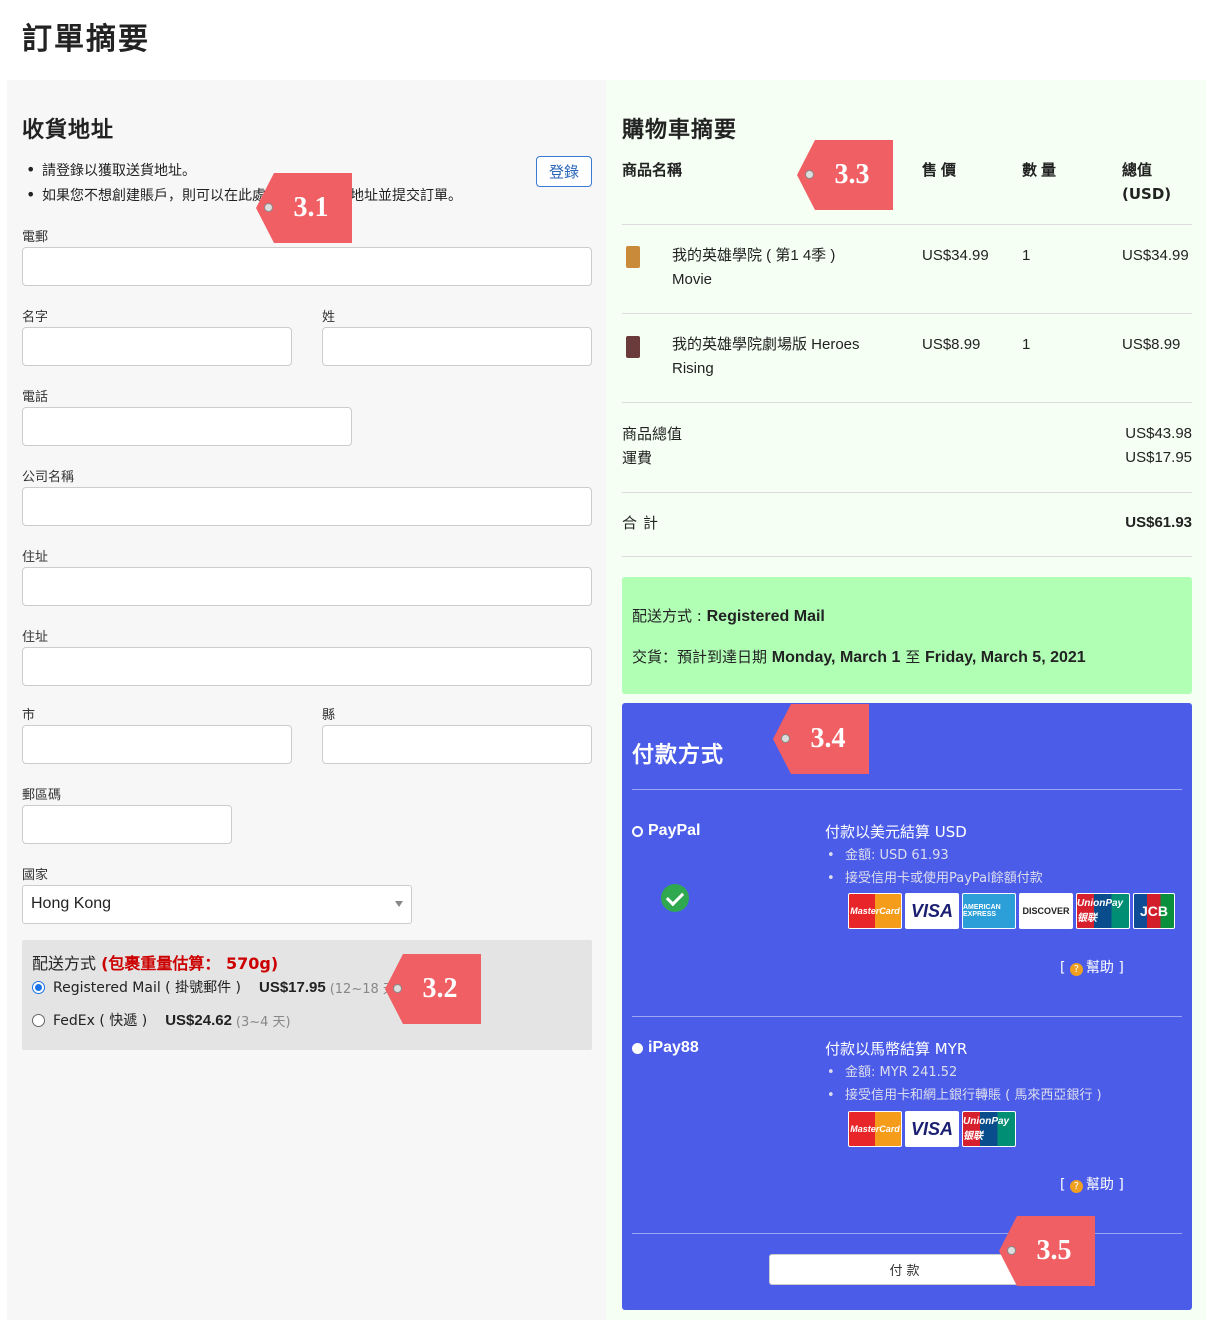  I want to click on paypal-note: 接受信用卡或使用PayPal餘額付款, so click(935, 878).